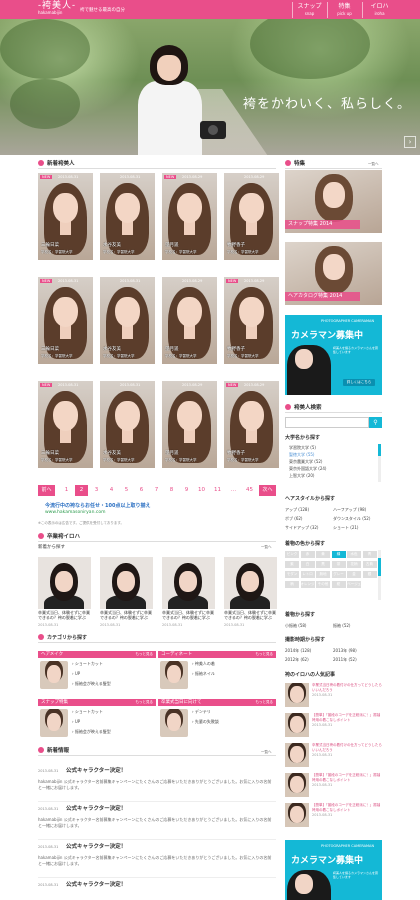  What do you see at coordinates (292, 564) in the screenshot?
I see `color-chip: 紫` at bounding box center [292, 564].